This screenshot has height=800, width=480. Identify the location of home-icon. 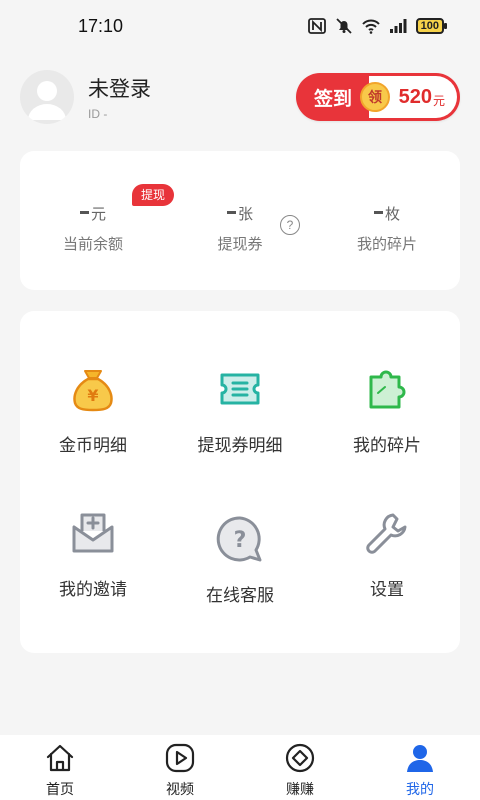
(60, 758).